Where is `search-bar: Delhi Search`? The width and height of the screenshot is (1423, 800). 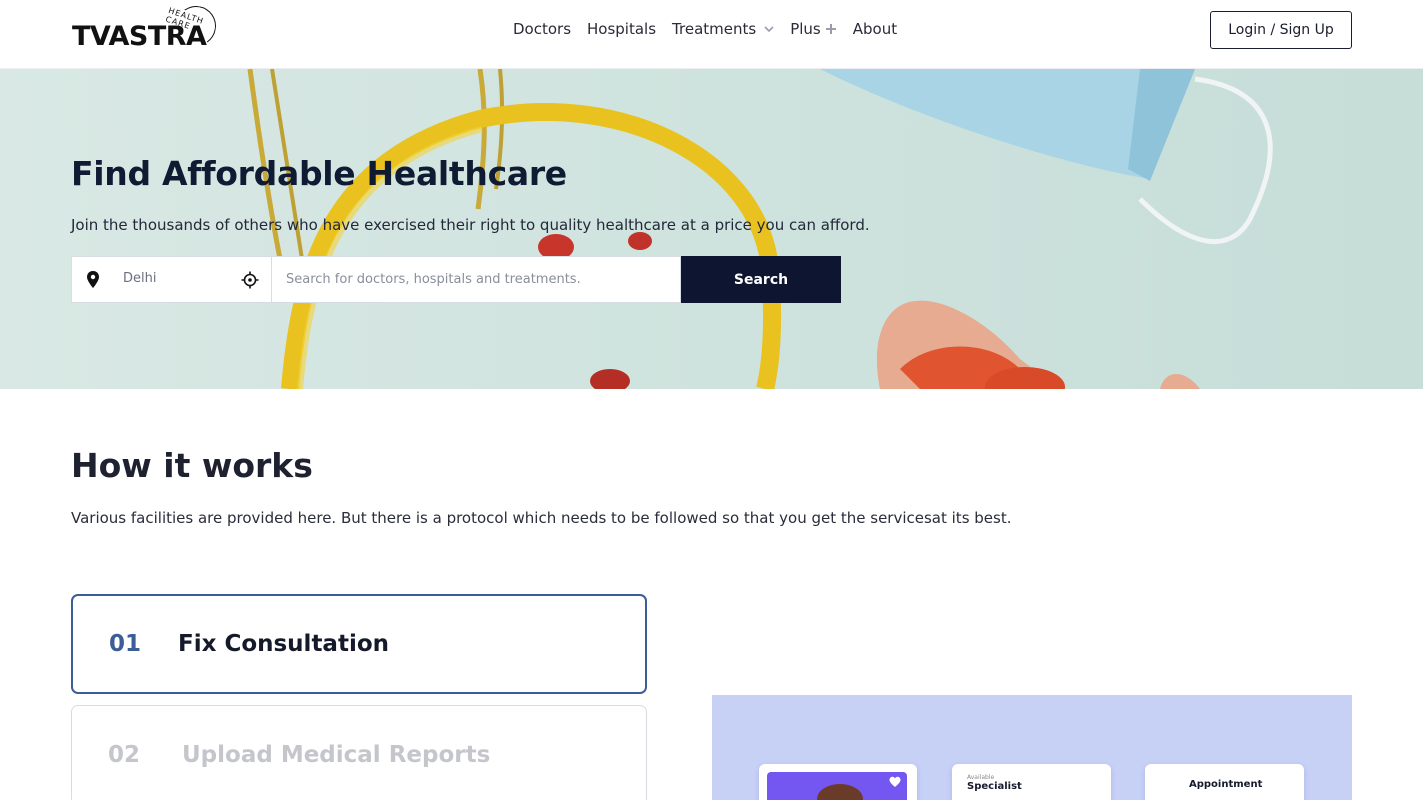 search-bar: Delhi Search is located at coordinates (456, 279).